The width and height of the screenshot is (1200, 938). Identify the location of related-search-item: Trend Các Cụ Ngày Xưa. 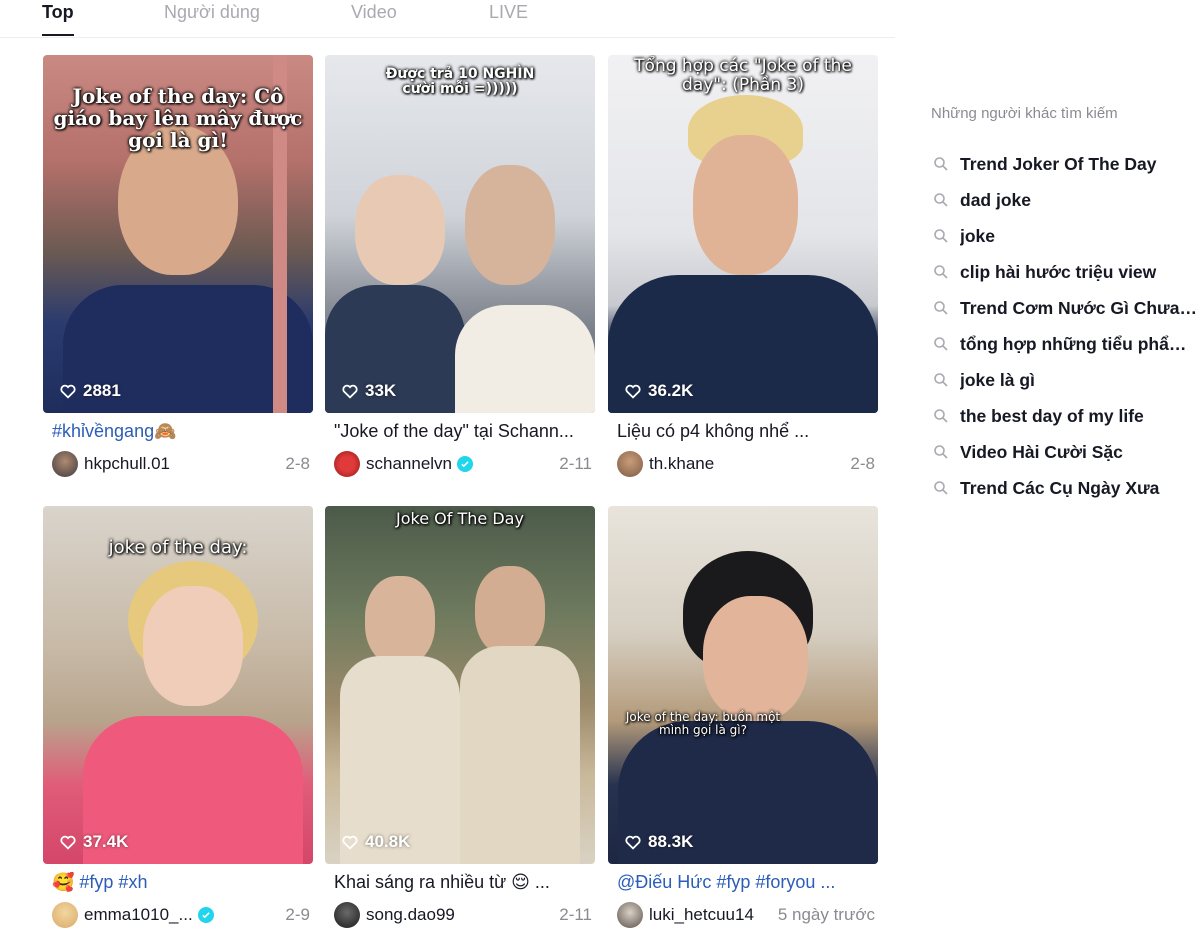
(1065, 488).